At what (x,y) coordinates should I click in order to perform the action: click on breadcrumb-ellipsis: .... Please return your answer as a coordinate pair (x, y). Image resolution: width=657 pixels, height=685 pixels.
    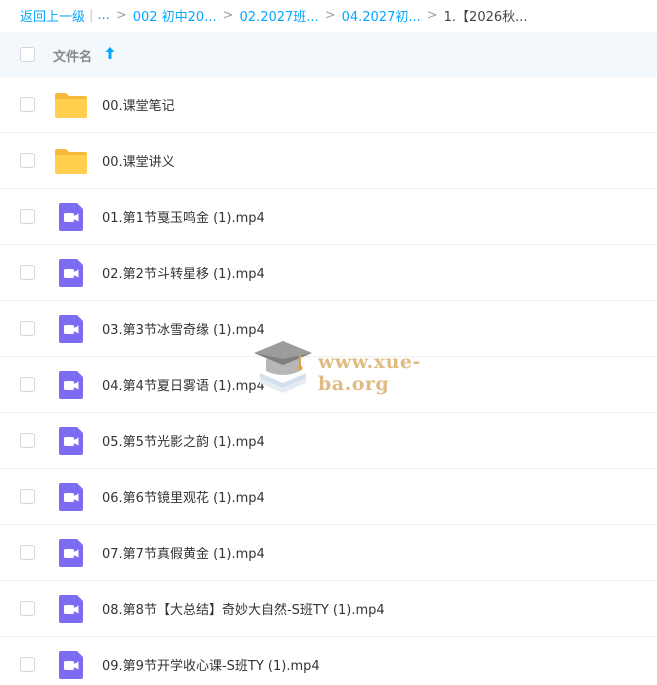
    Looking at the image, I should click on (103, 15).